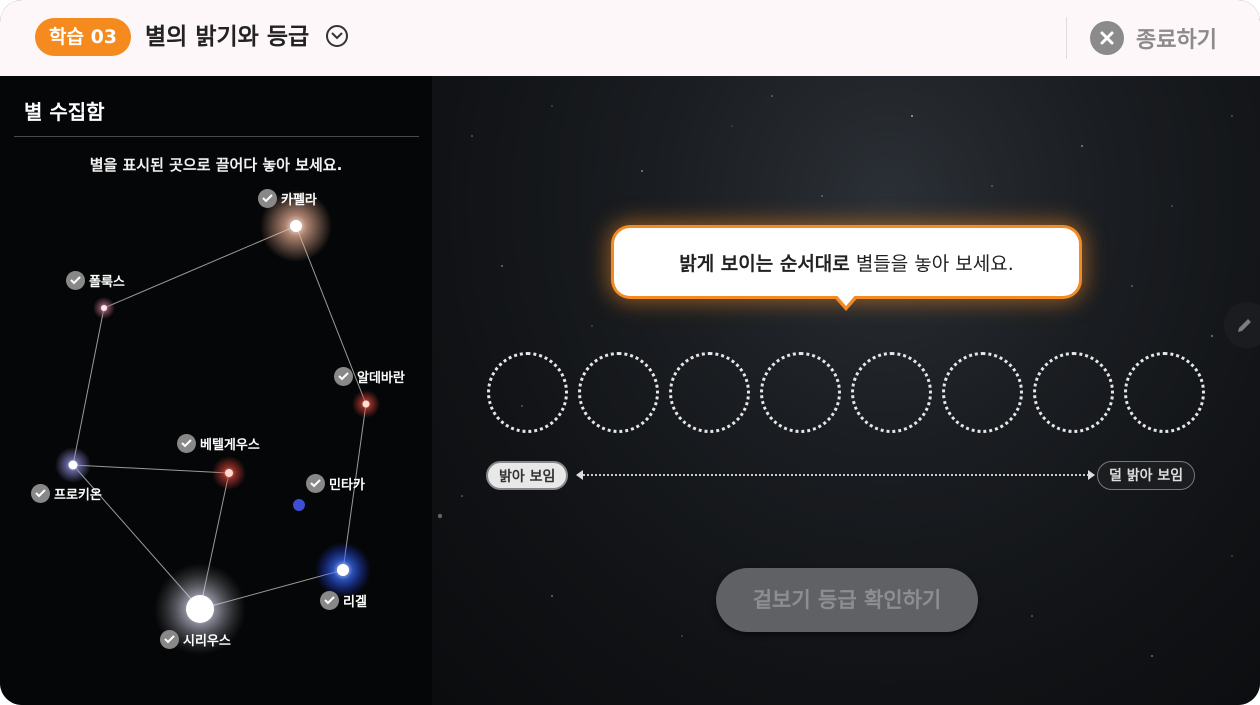 This screenshot has width=1260, height=705. What do you see at coordinates (107, 282) in the screenshot?
I see `star-name: 폴룩스` at bounding box center [107, 282].